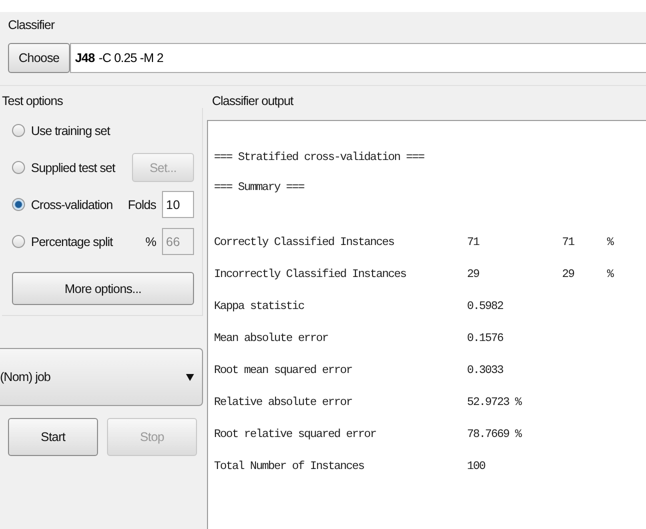 The height and width of the screenshot is (529, 646). What do you see at coordinates (178, 204) in the screenshot?
I see `input-field: 10` at bounding box center [178, 204].